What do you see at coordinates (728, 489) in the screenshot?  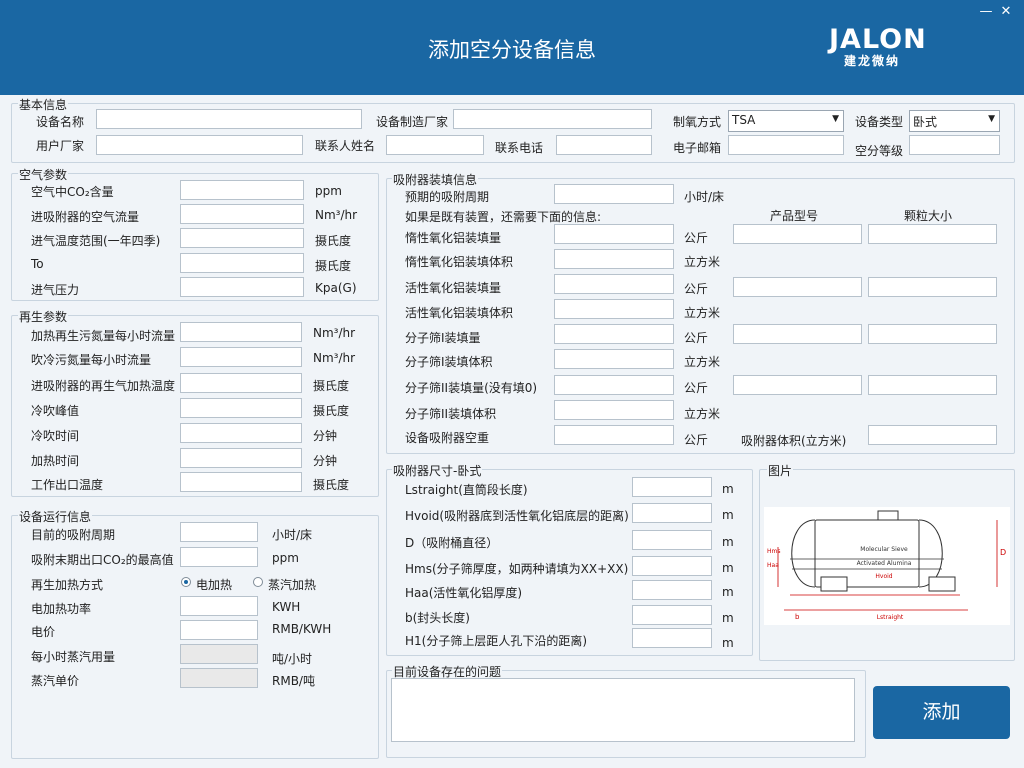 I see `size-row-unit: m` at bounding box center [728, 489].